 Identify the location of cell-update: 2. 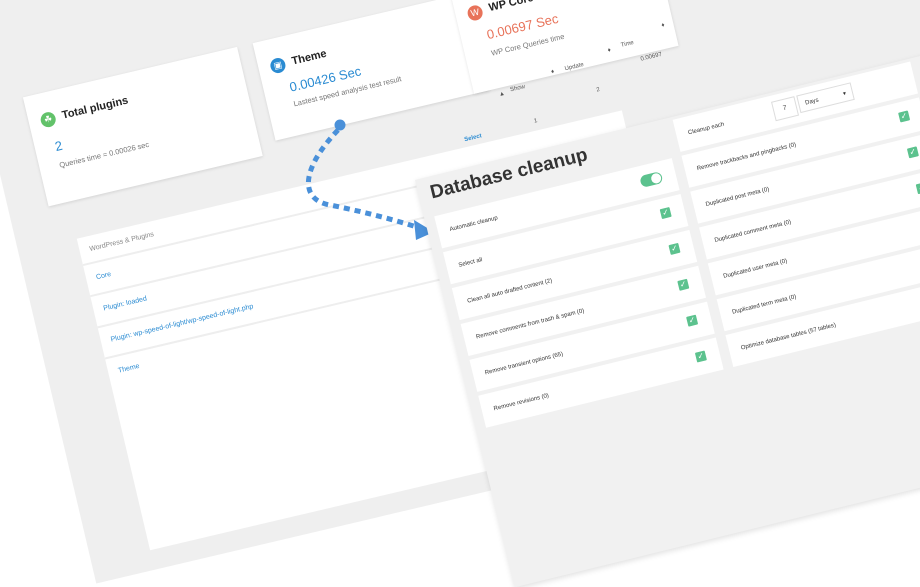
(598, 90).